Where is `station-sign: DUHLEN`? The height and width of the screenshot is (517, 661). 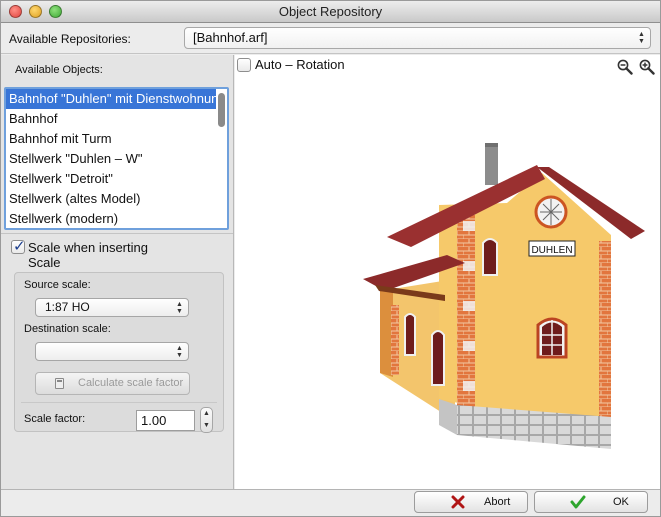
station-sign: DUHLEN is located at coordinates (552, 248).